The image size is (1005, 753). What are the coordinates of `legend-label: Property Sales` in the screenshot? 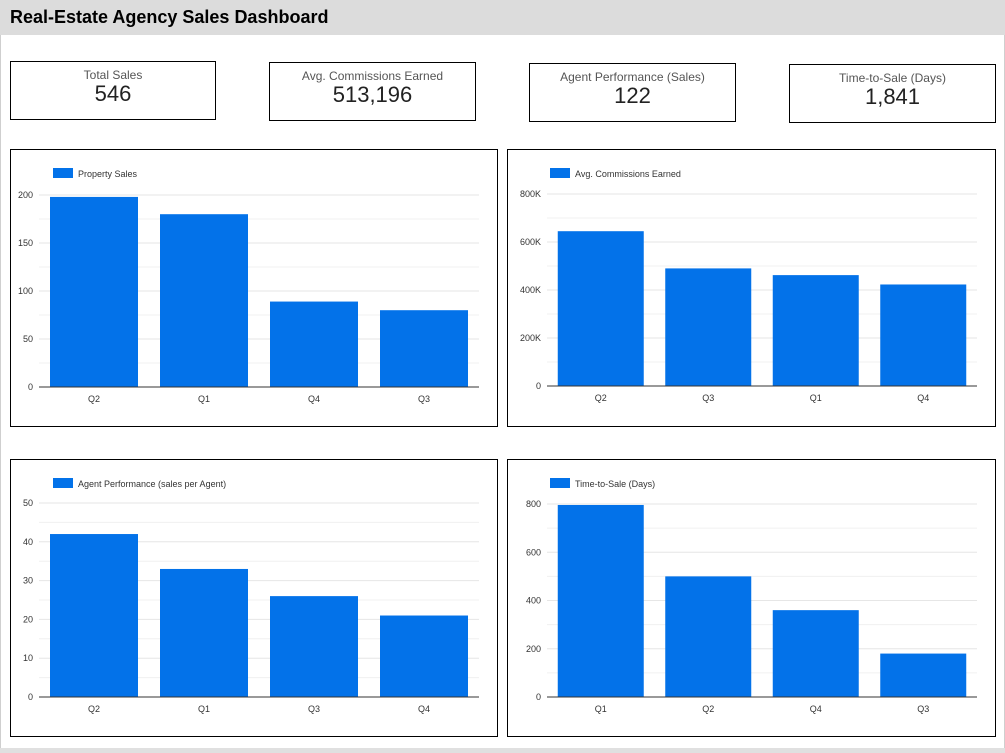 It's located at (108, 174).